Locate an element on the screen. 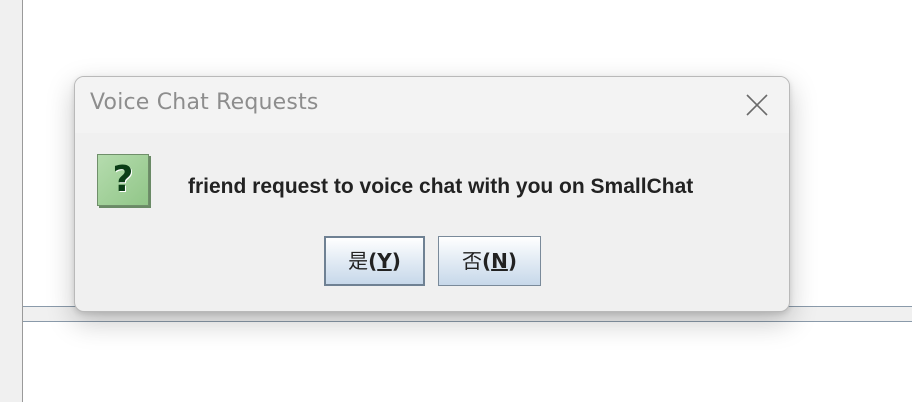 Image resolution: width=912 pixels, height=402 pixels. yes-button: 是(Y) is located at coordinates (374, 261).